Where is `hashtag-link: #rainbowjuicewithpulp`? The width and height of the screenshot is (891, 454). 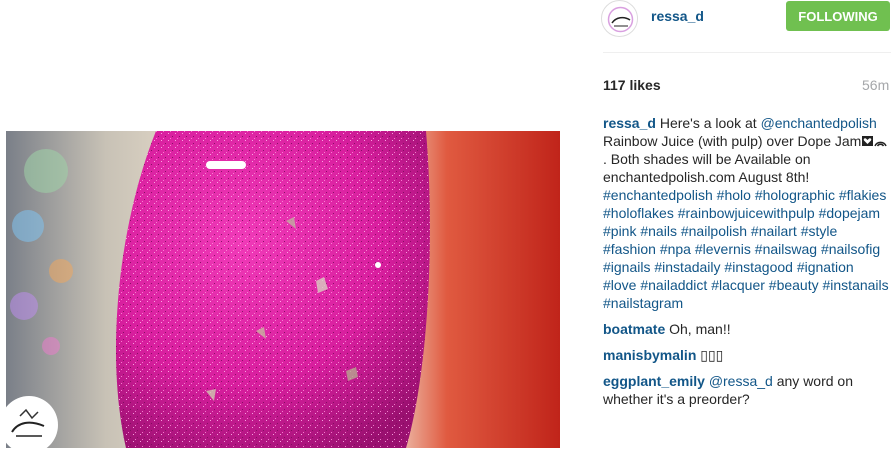
hashtag-link: #rainbowjuicewithpulp is located at coordinates (746, 213).